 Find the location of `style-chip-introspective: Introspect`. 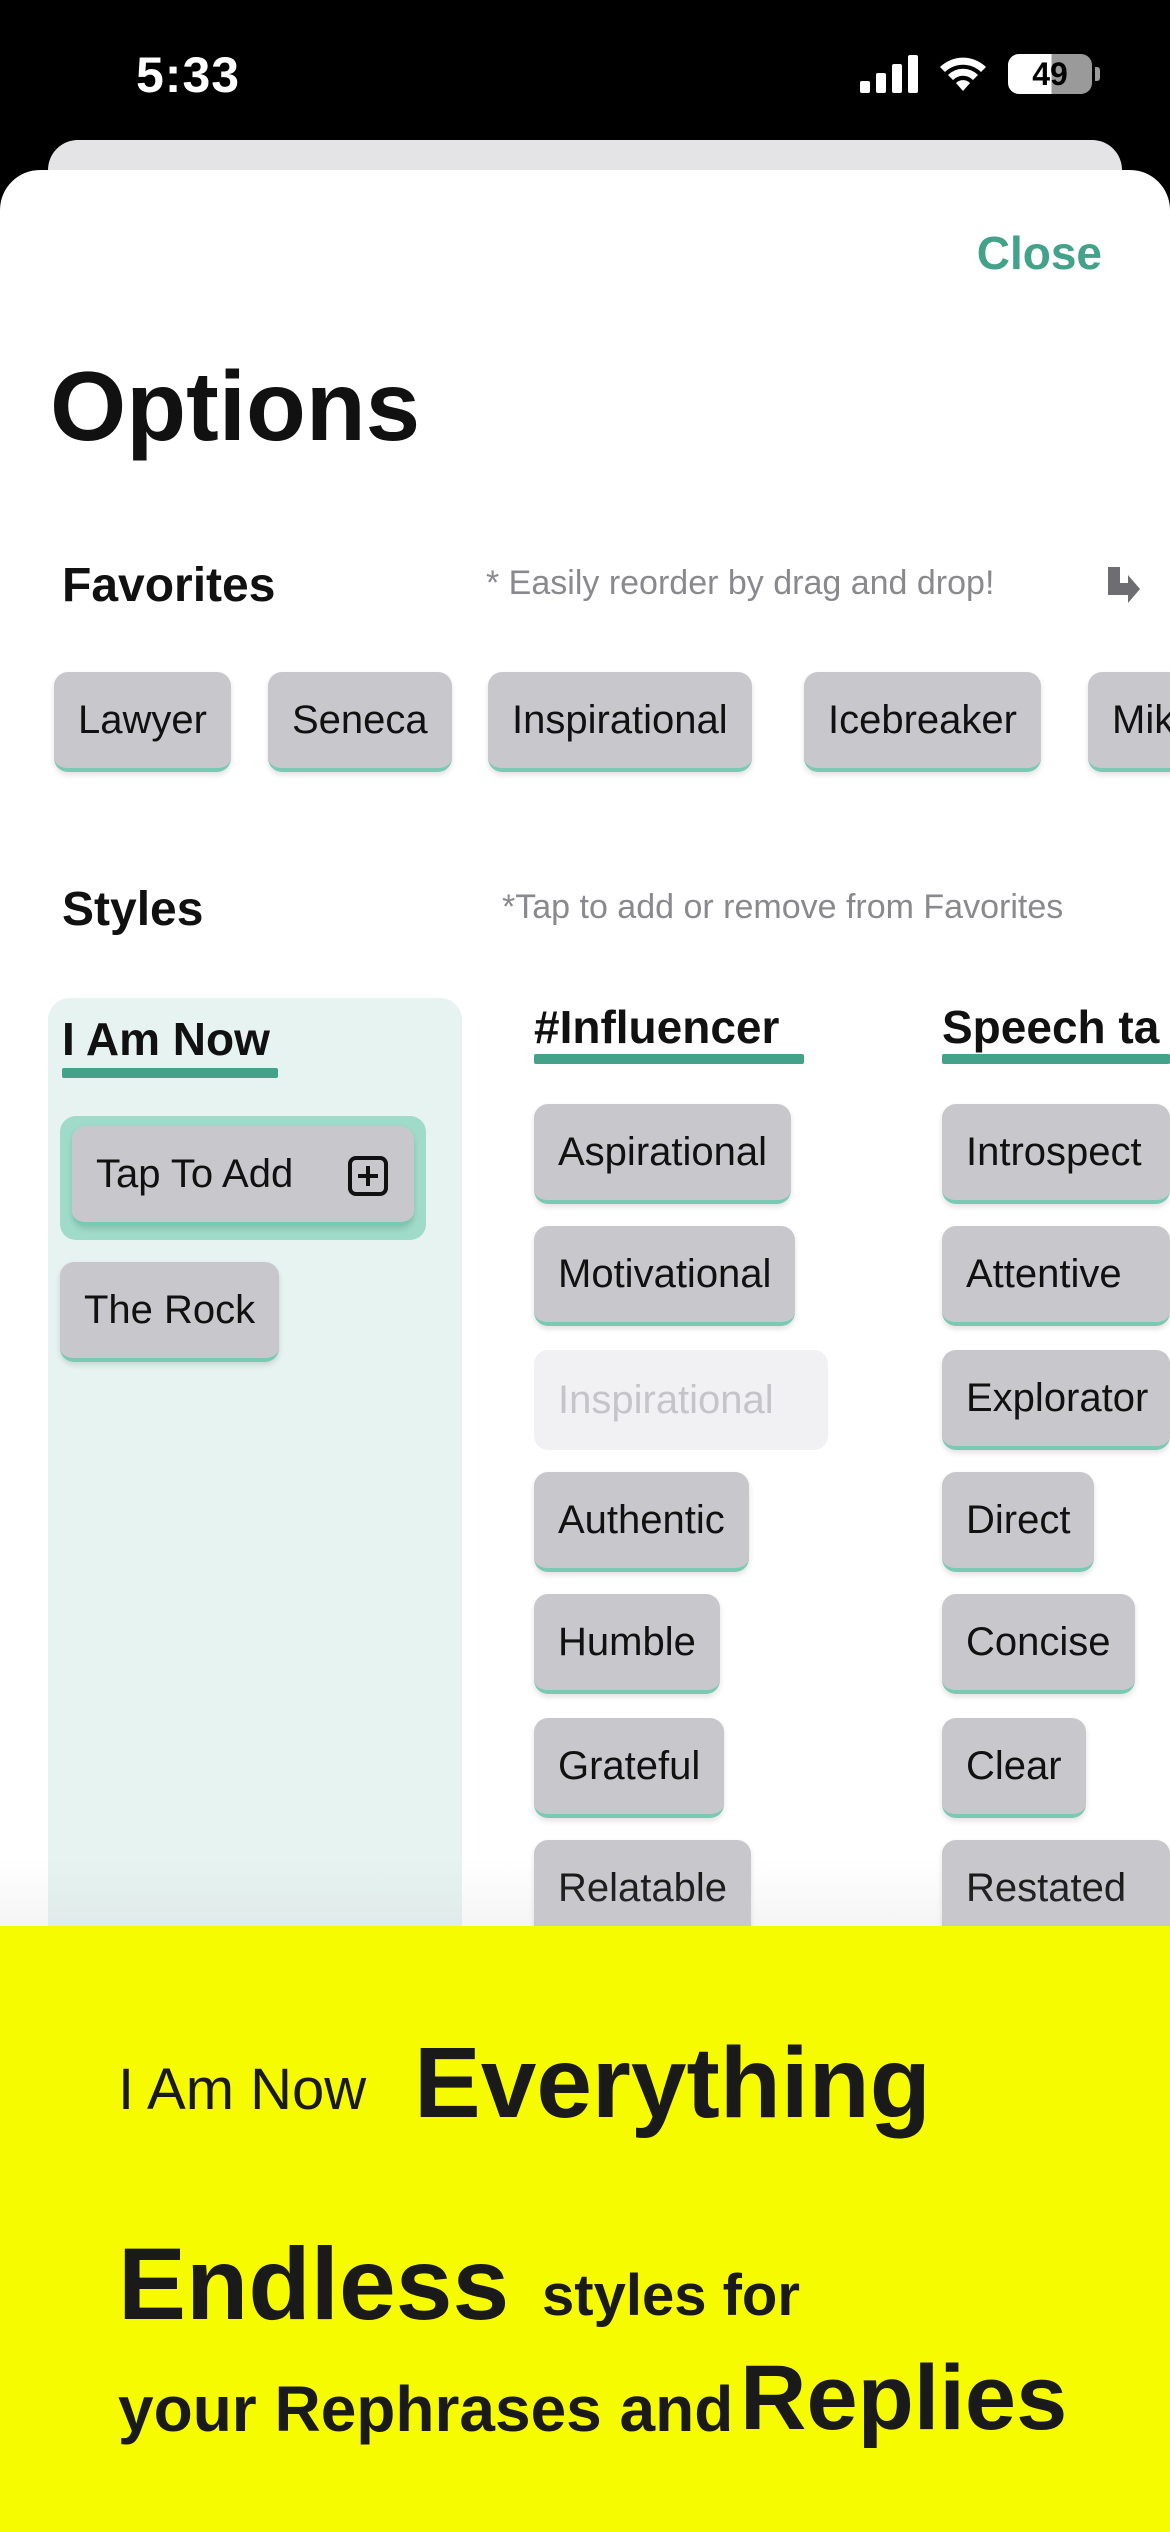

style-chip-introspective: Introspect is located at coordinates (1056, 1154).